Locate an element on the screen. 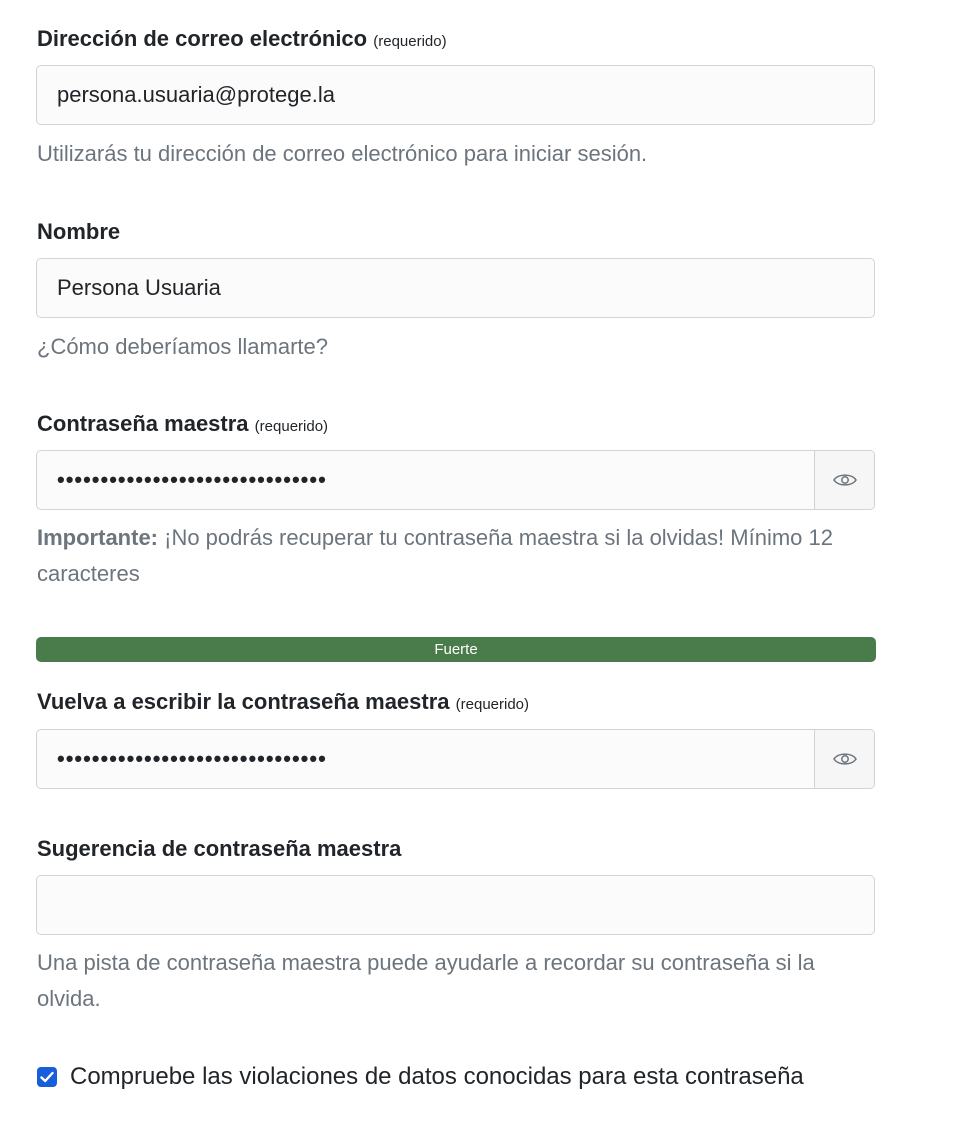 The height and width of the screenshot is (1144, 962). master-password-field: ••••••••••••••••••••••••••••••• is located at coordinates (455, 480).